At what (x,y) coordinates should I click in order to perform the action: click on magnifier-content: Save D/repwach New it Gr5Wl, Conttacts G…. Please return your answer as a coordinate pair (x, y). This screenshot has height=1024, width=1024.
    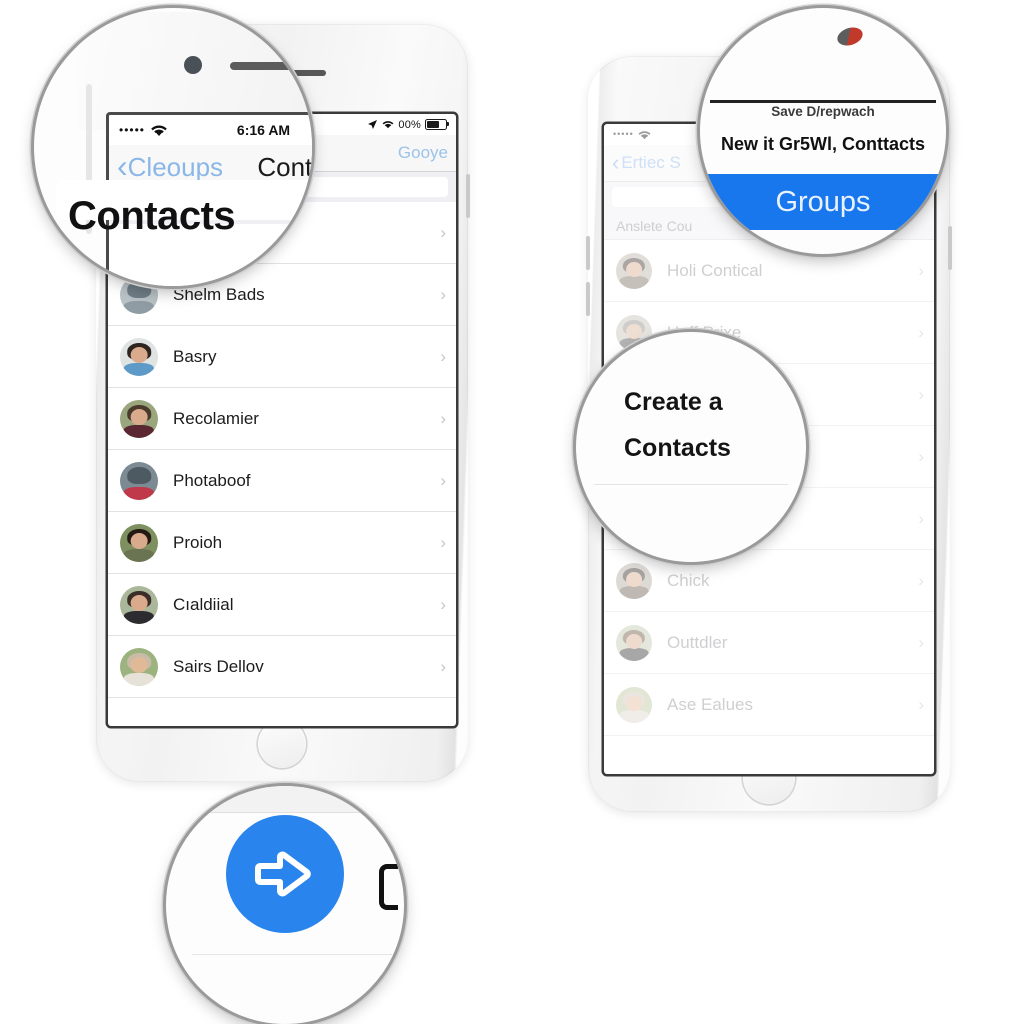
    Looking at the image, I should click on (823, 131).